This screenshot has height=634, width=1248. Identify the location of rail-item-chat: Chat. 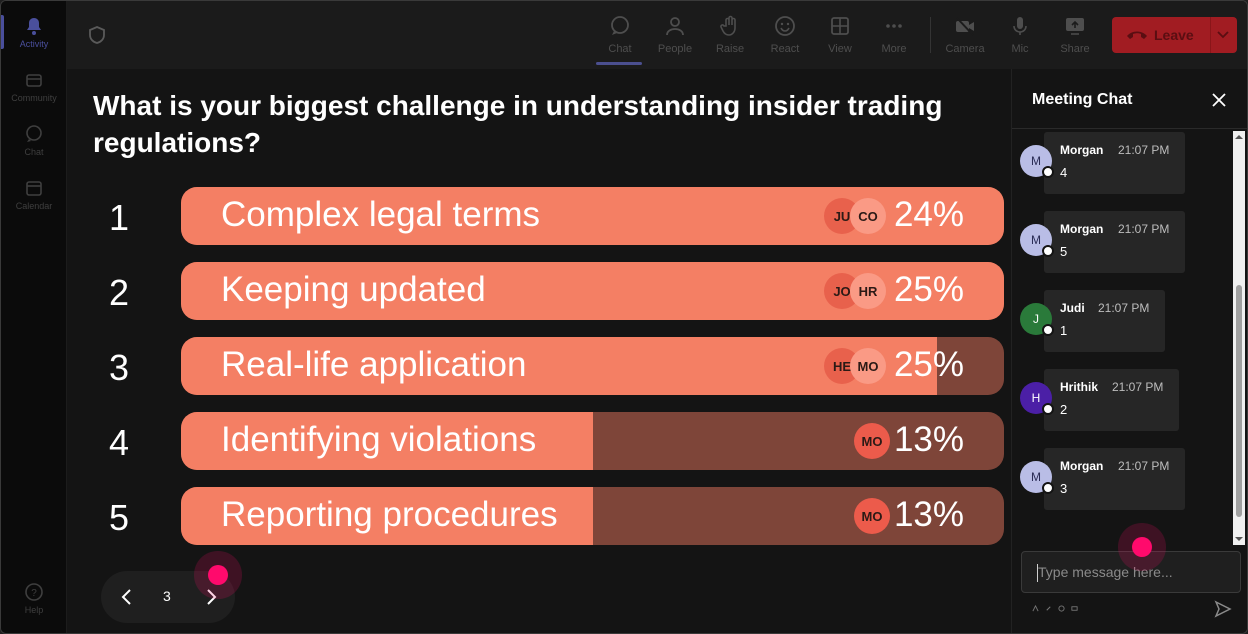
(34, 140).